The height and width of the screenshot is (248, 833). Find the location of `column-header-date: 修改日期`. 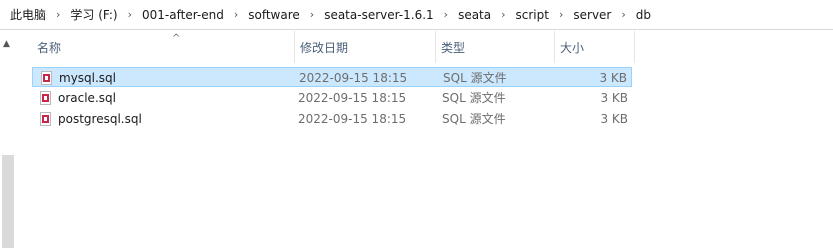

column-header-date: 修改日期 is located at coordinates (365, 47).